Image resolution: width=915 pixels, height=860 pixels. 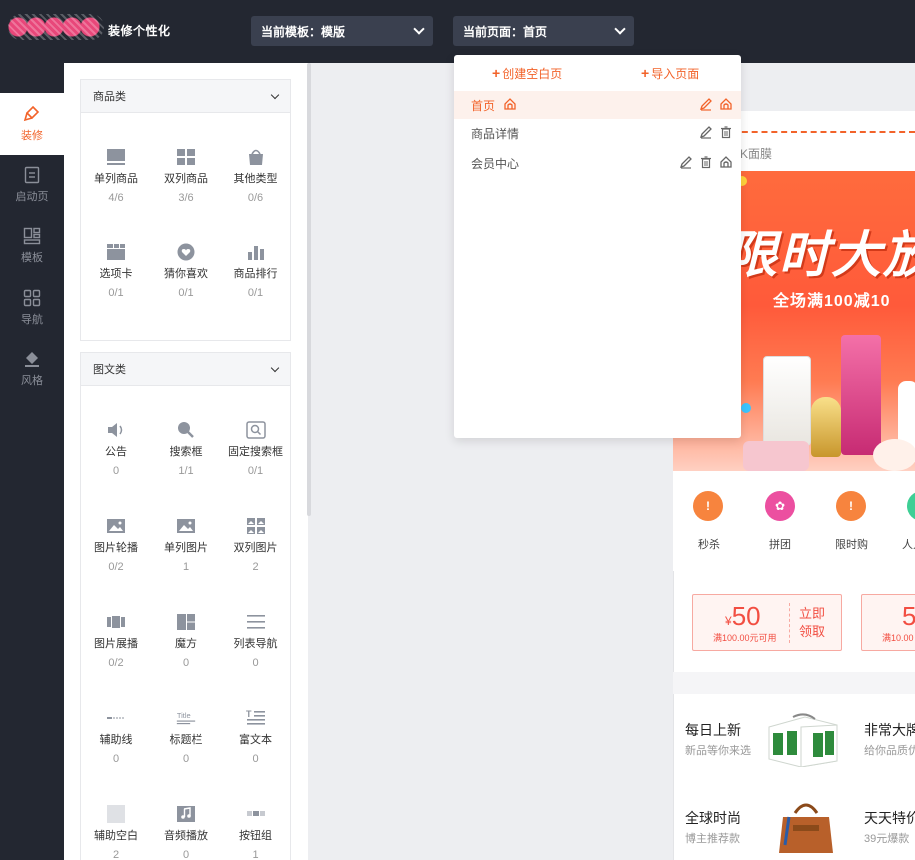 I want to click on shortcut-label: 限时购, so click(x=851, y=545).